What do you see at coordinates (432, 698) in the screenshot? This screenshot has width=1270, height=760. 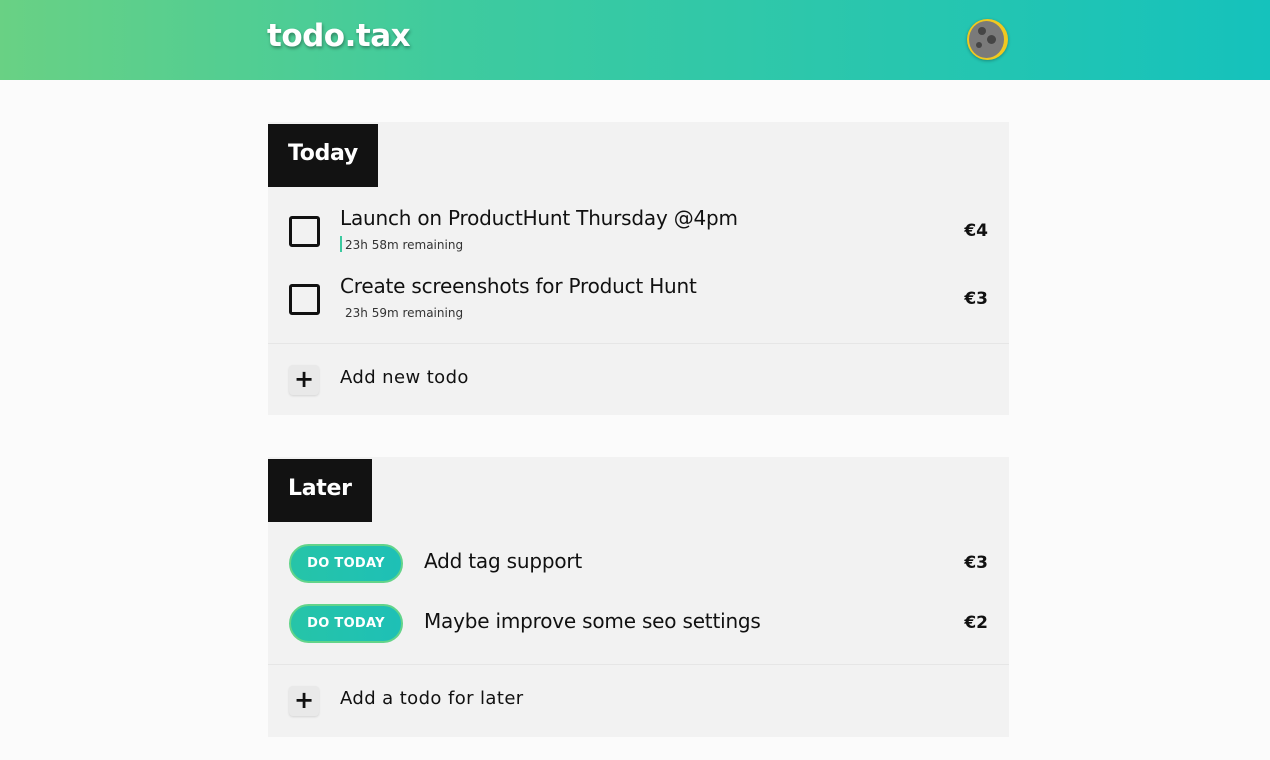 I see `add-later-label: Add a todo for later` at bounding box center [432, 698].